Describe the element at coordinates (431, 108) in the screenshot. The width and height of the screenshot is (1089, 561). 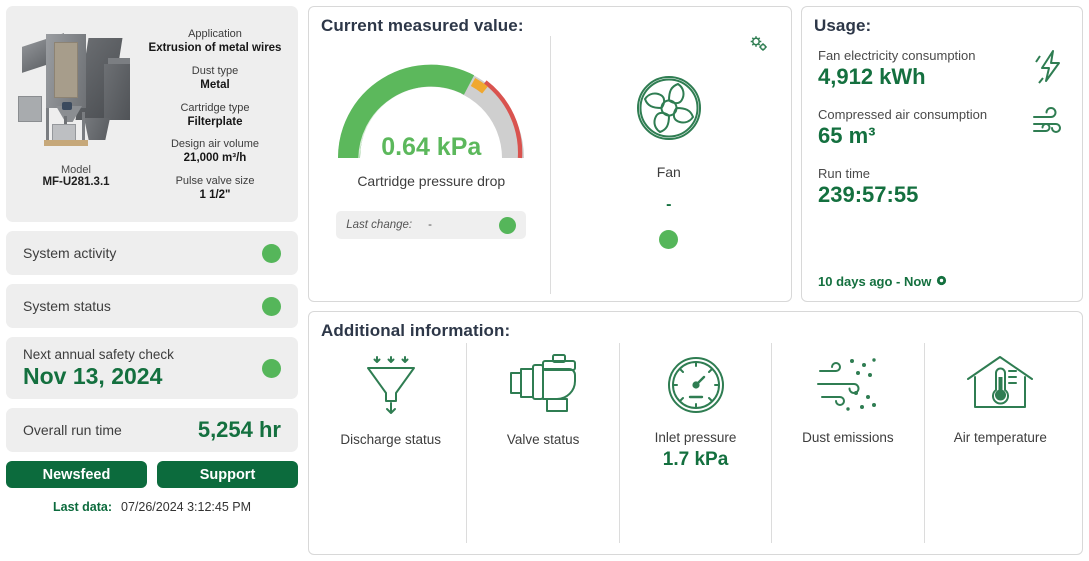
I see `cartridge-pressure-gauge: 0.64 kPa` at that location.